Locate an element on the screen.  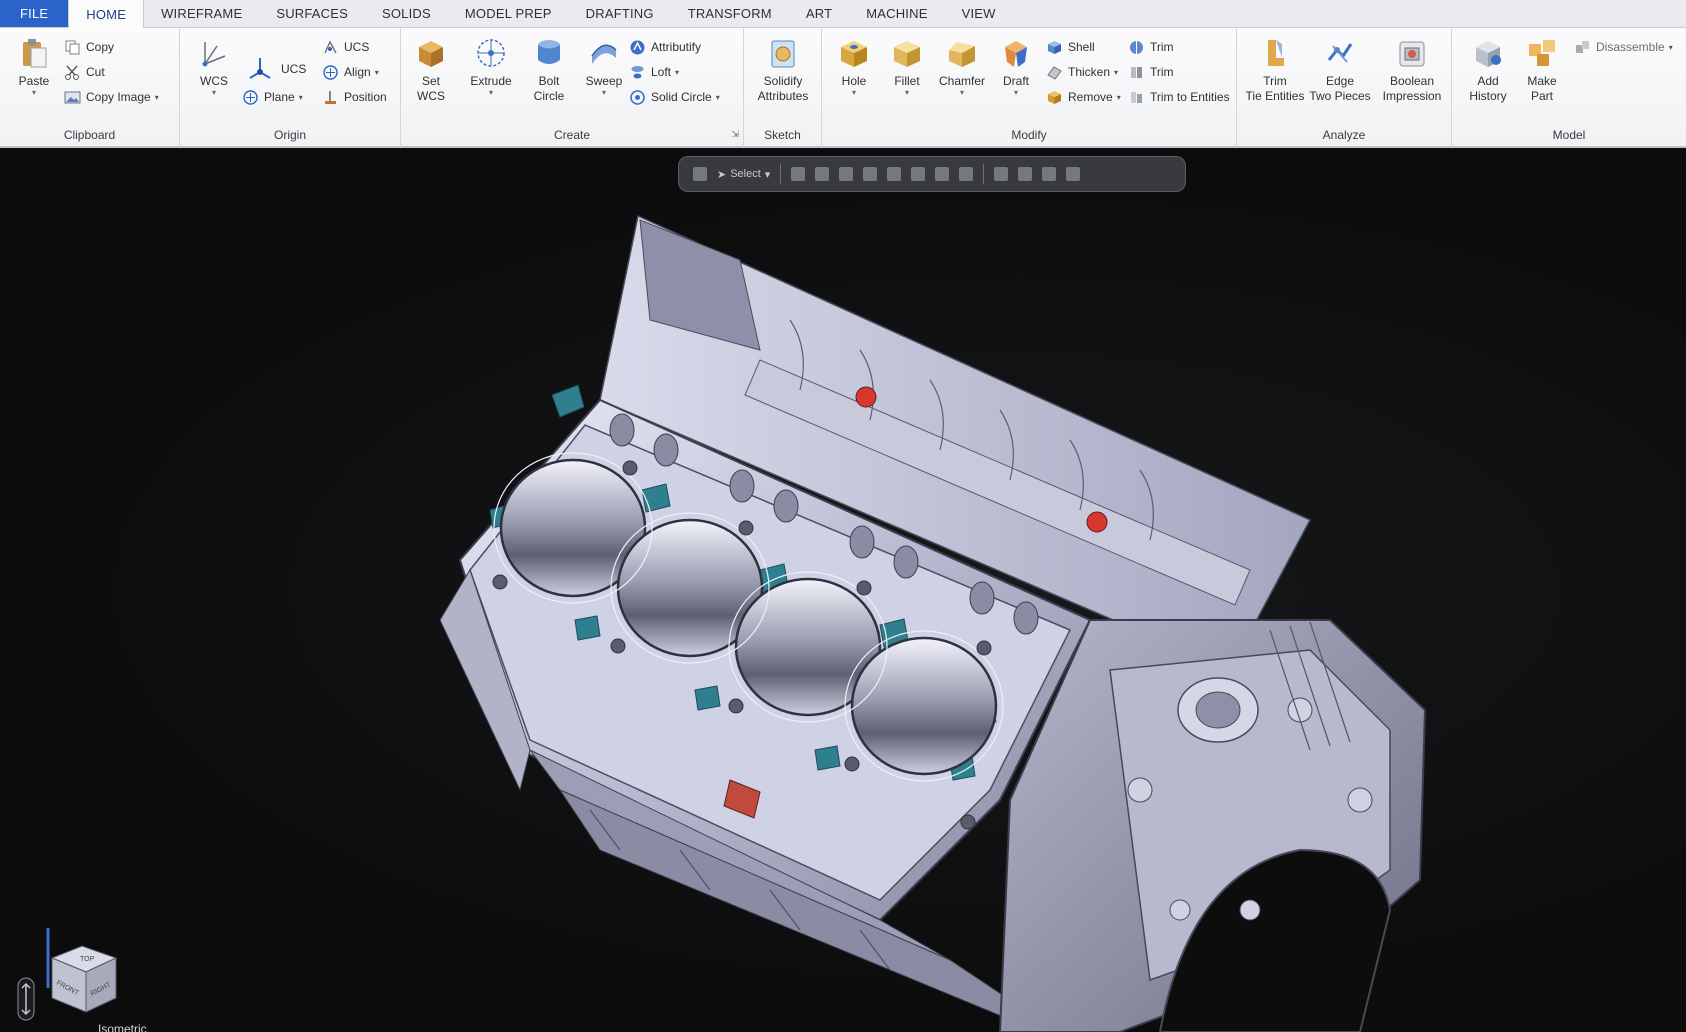
make-part-button: Make Part is located at coordinates (1542, 70).